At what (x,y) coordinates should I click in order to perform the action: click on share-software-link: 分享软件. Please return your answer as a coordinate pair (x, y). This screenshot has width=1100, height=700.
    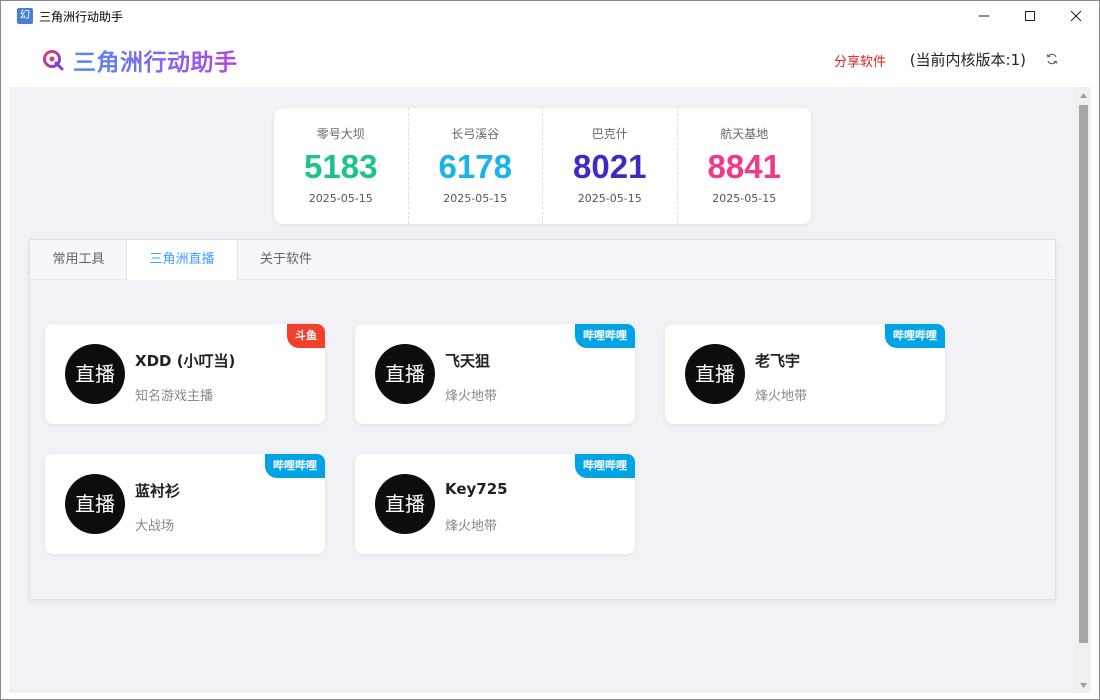
    Looking at the image, I should click on (860, 60).